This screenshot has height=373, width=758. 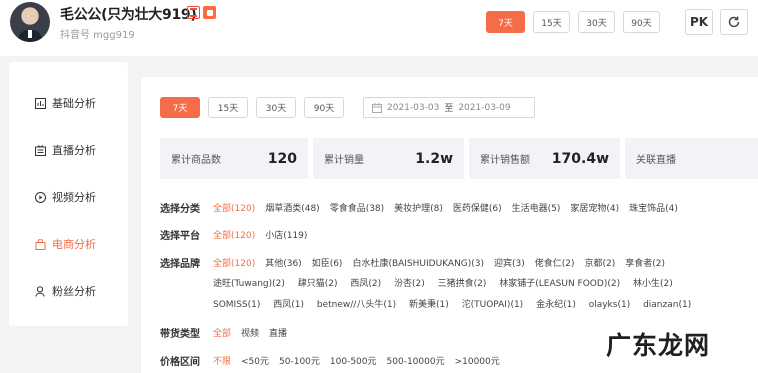 What do you see at coordinates (276, 107) in the screenshot?
I see `main-range-30d: 30天` at bounding box center [276, 107].